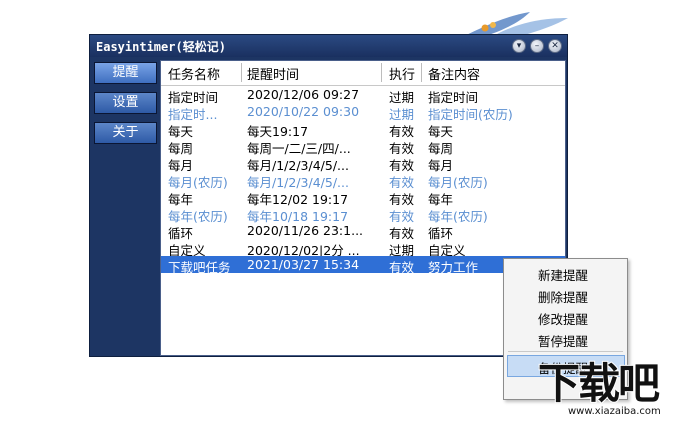 This screenshot has width=673, height=421. Describe the element at coordinates (565, 351) in the screenshot. I see `menu-separator` at that location.